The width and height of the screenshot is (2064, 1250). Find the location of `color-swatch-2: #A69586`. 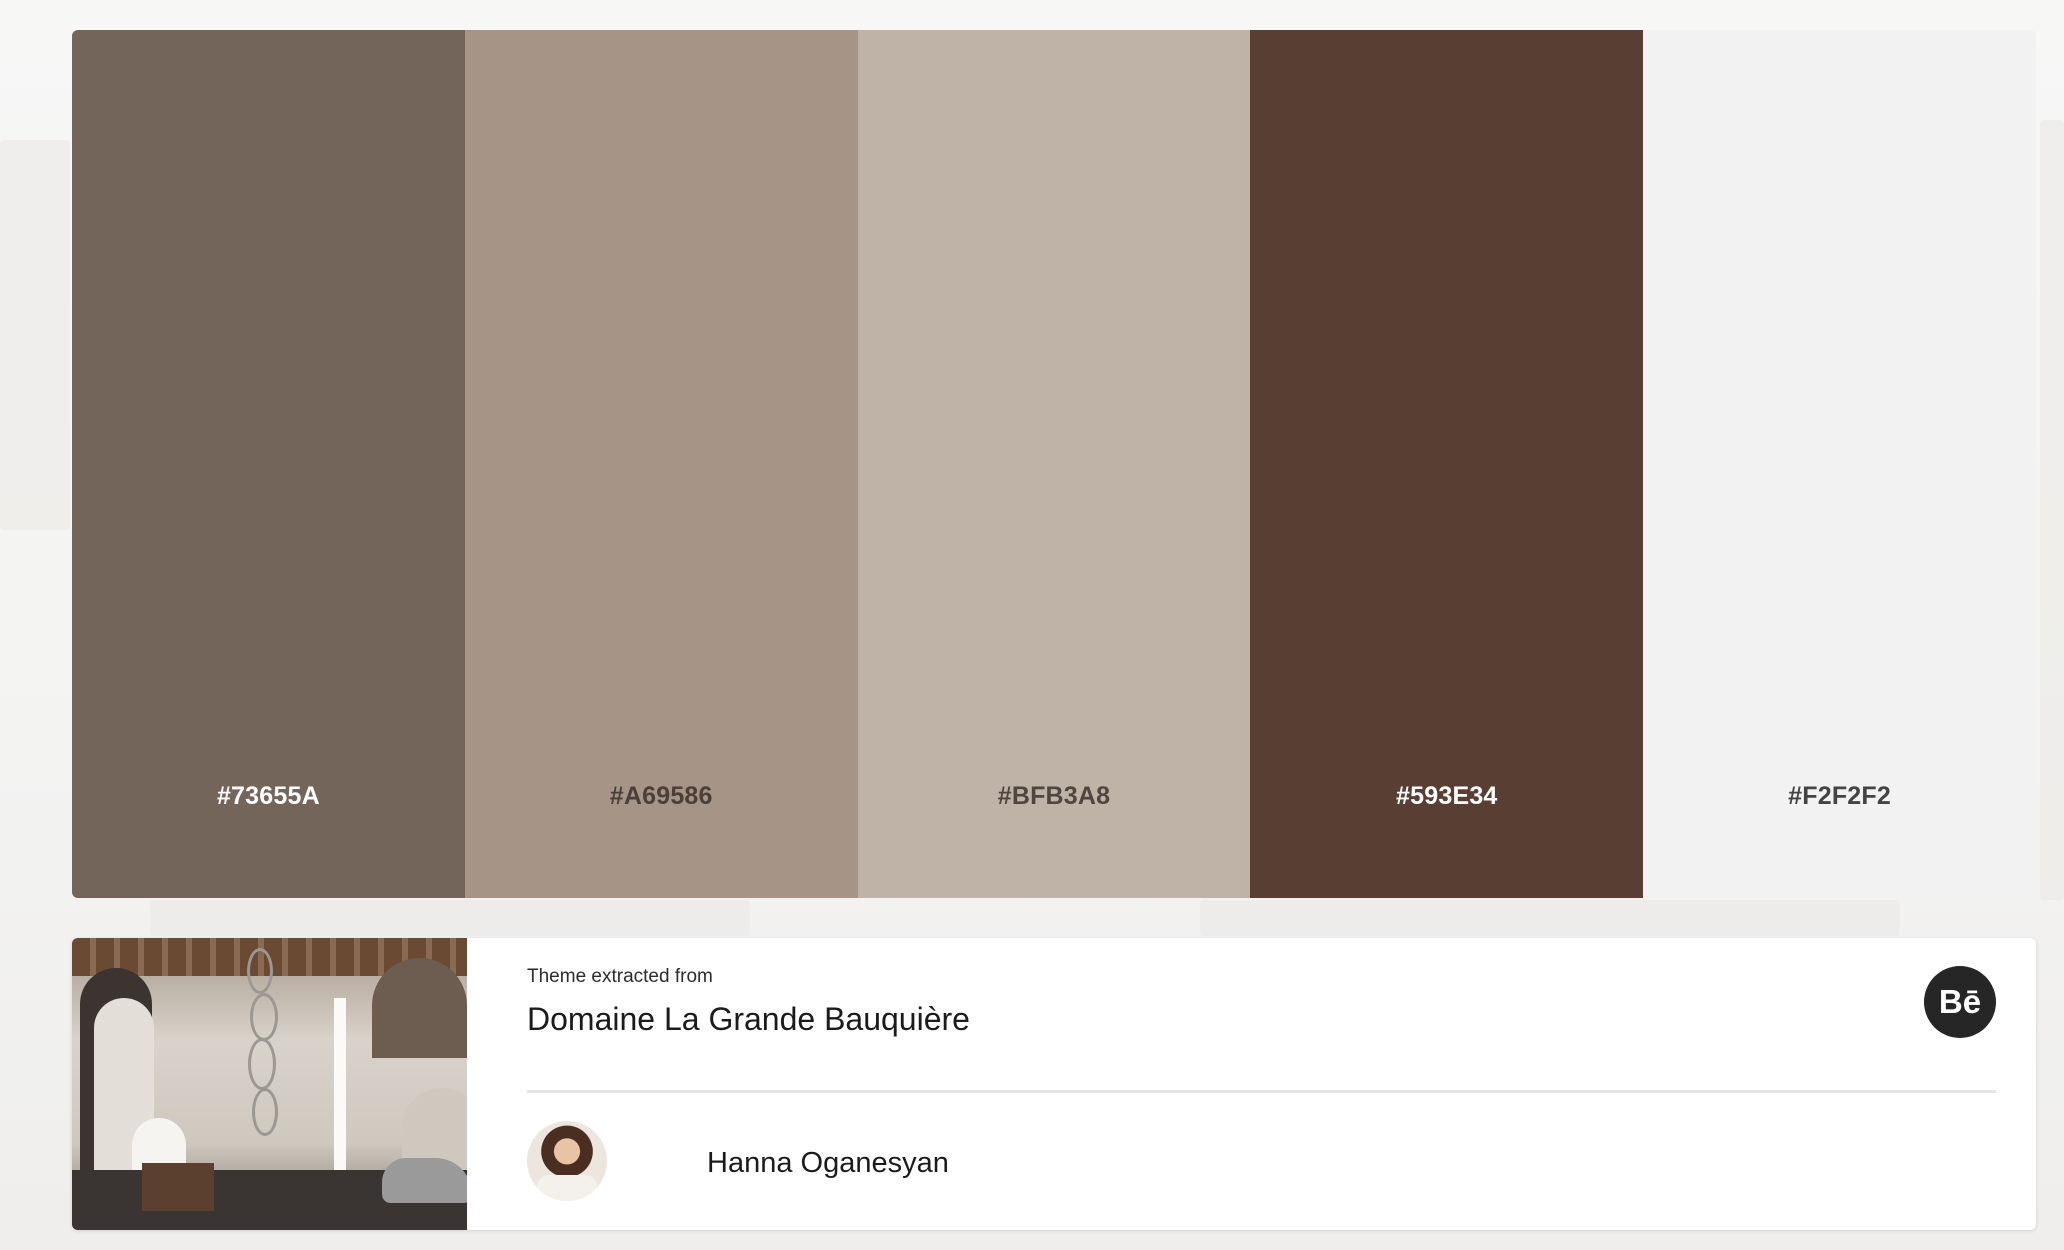

color-swatch-2: #A69586 is located at coordinates (661, 464).